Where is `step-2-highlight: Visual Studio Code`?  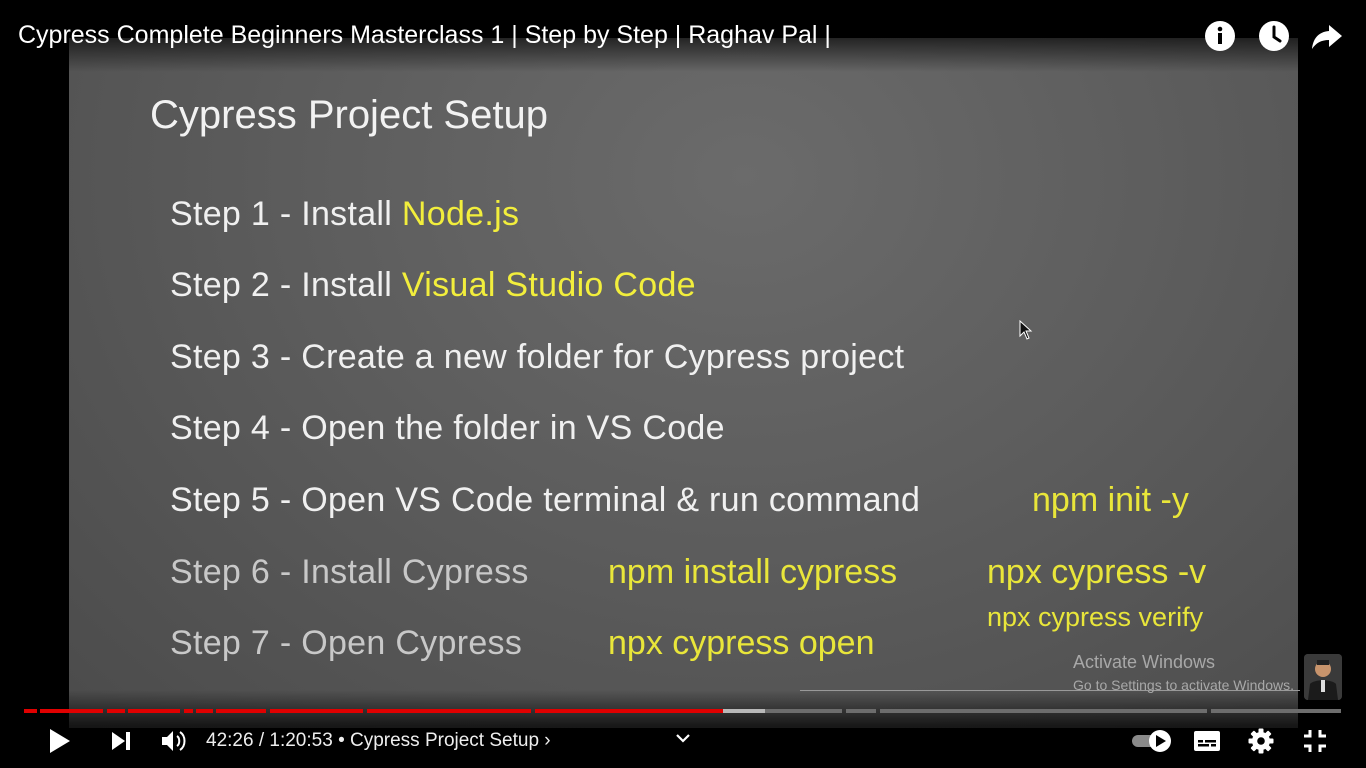 step-2-highlight: Visual Studio Code is located at coordinates (548, 285).